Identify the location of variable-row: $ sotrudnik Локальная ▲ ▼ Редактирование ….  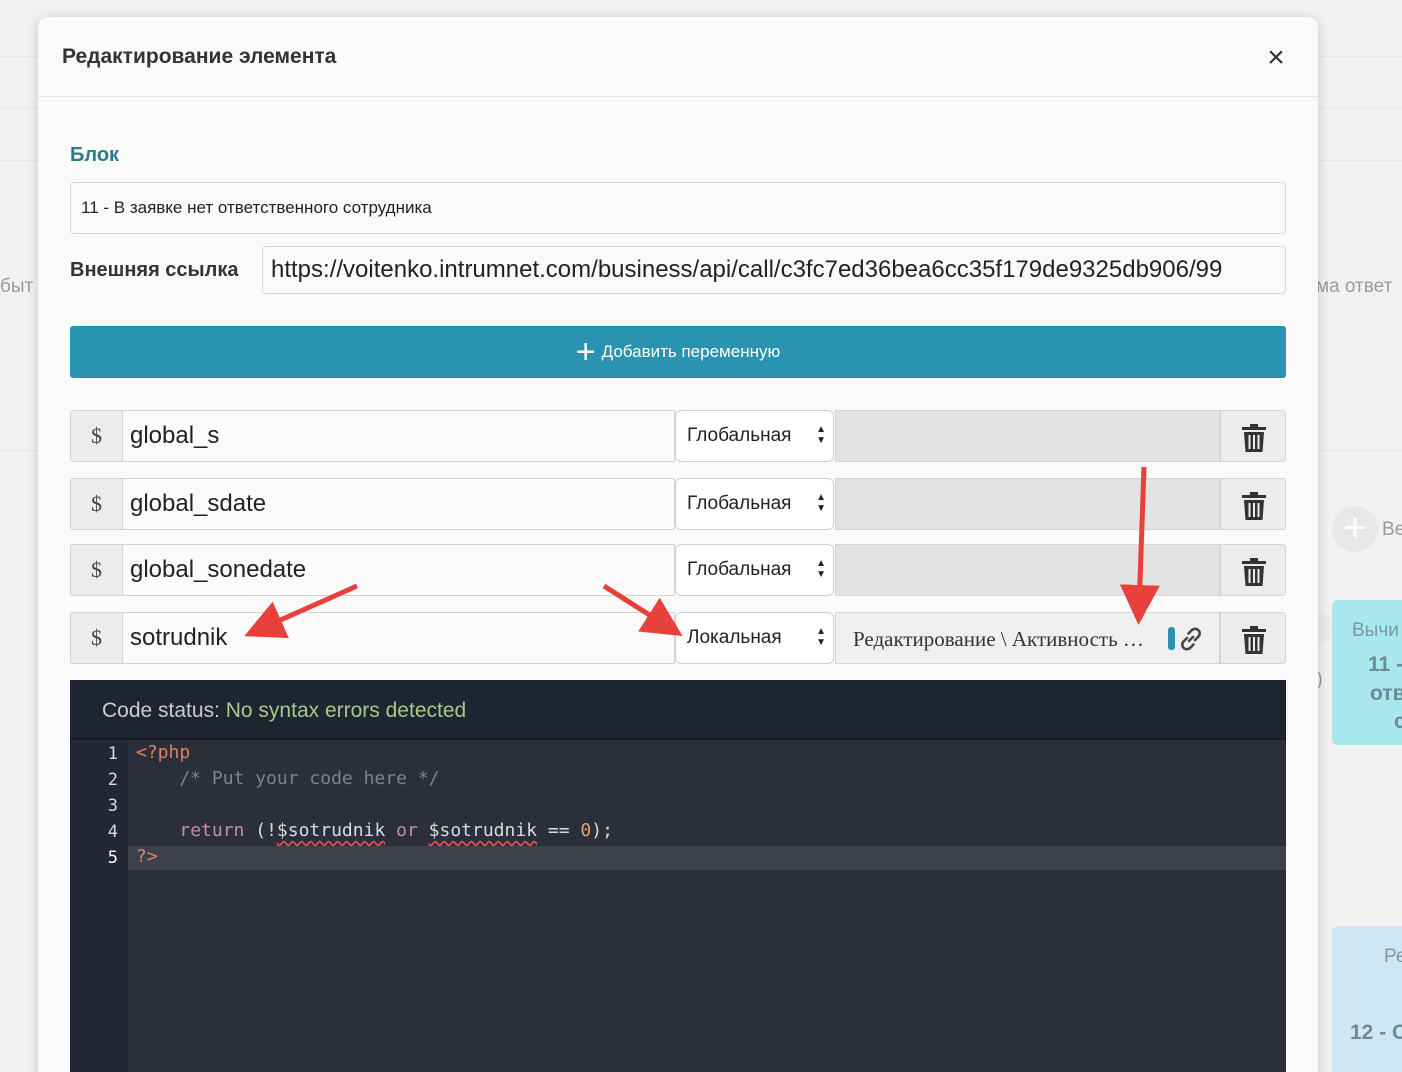
(678, 638).